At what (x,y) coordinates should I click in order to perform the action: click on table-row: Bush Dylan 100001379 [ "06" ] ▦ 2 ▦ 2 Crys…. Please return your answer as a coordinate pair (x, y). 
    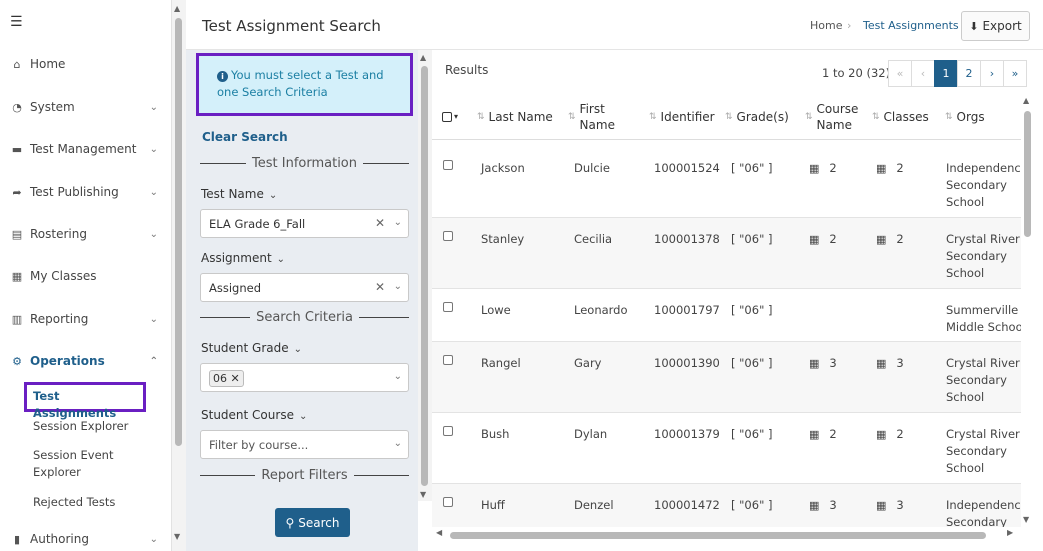
    Looking at the image, I should click on (726, 448).